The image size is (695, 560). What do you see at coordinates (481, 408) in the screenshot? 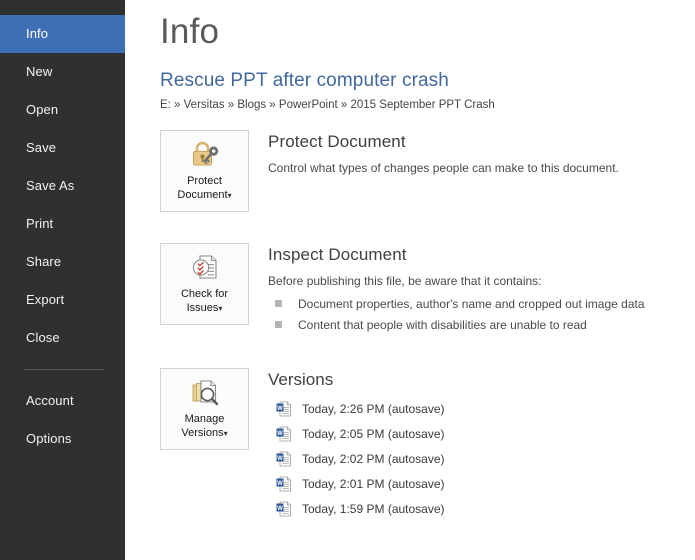
I see `version-item: W Today, 2:26 PM (autosave)` at bounding box center [481, 408].